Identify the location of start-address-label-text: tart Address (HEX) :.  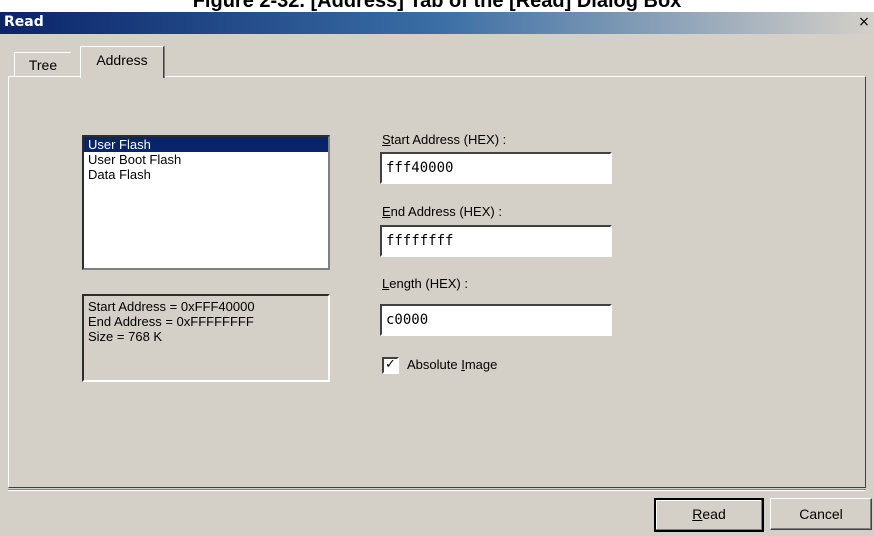
(448, 139).